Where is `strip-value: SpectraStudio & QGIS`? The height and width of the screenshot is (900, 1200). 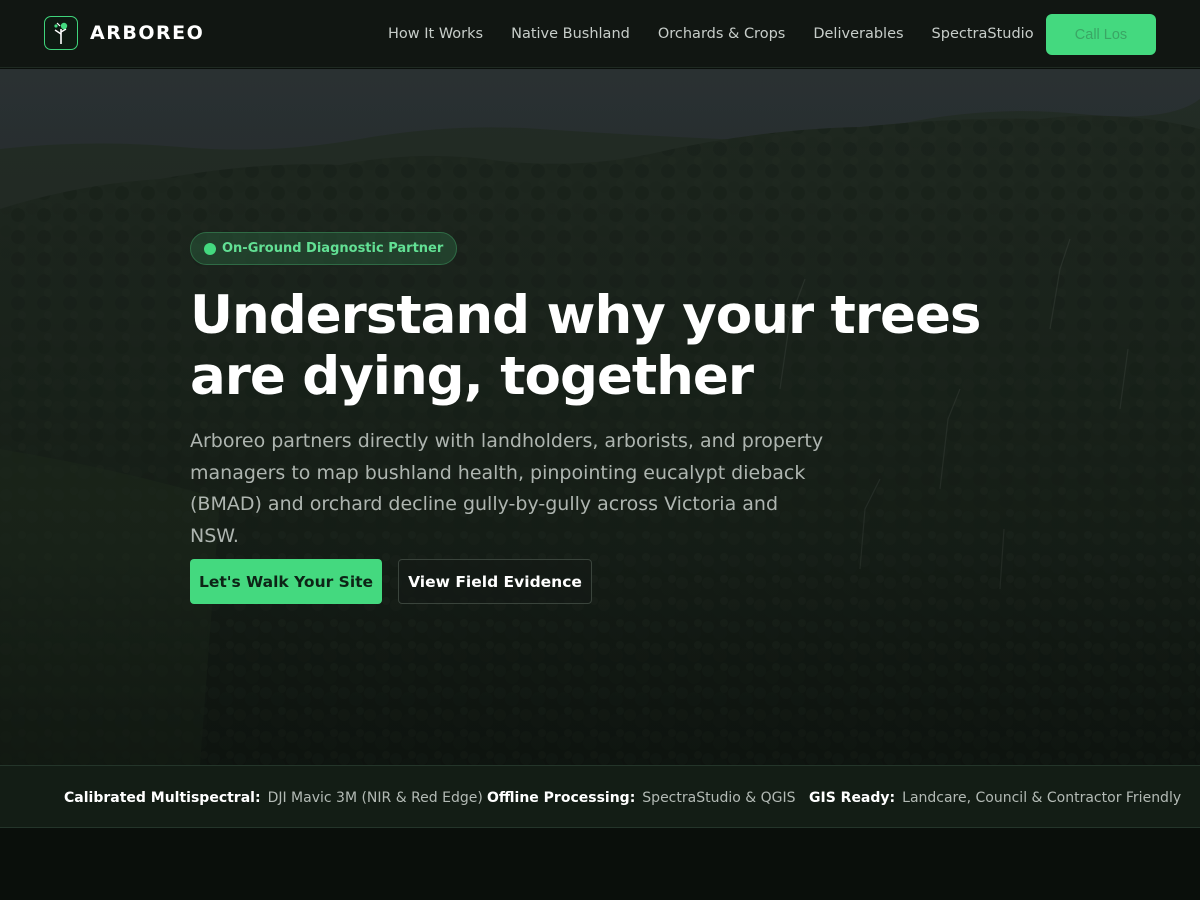
strip-value: SpectraStudio & QGIS is located at coordinates (719, 797).